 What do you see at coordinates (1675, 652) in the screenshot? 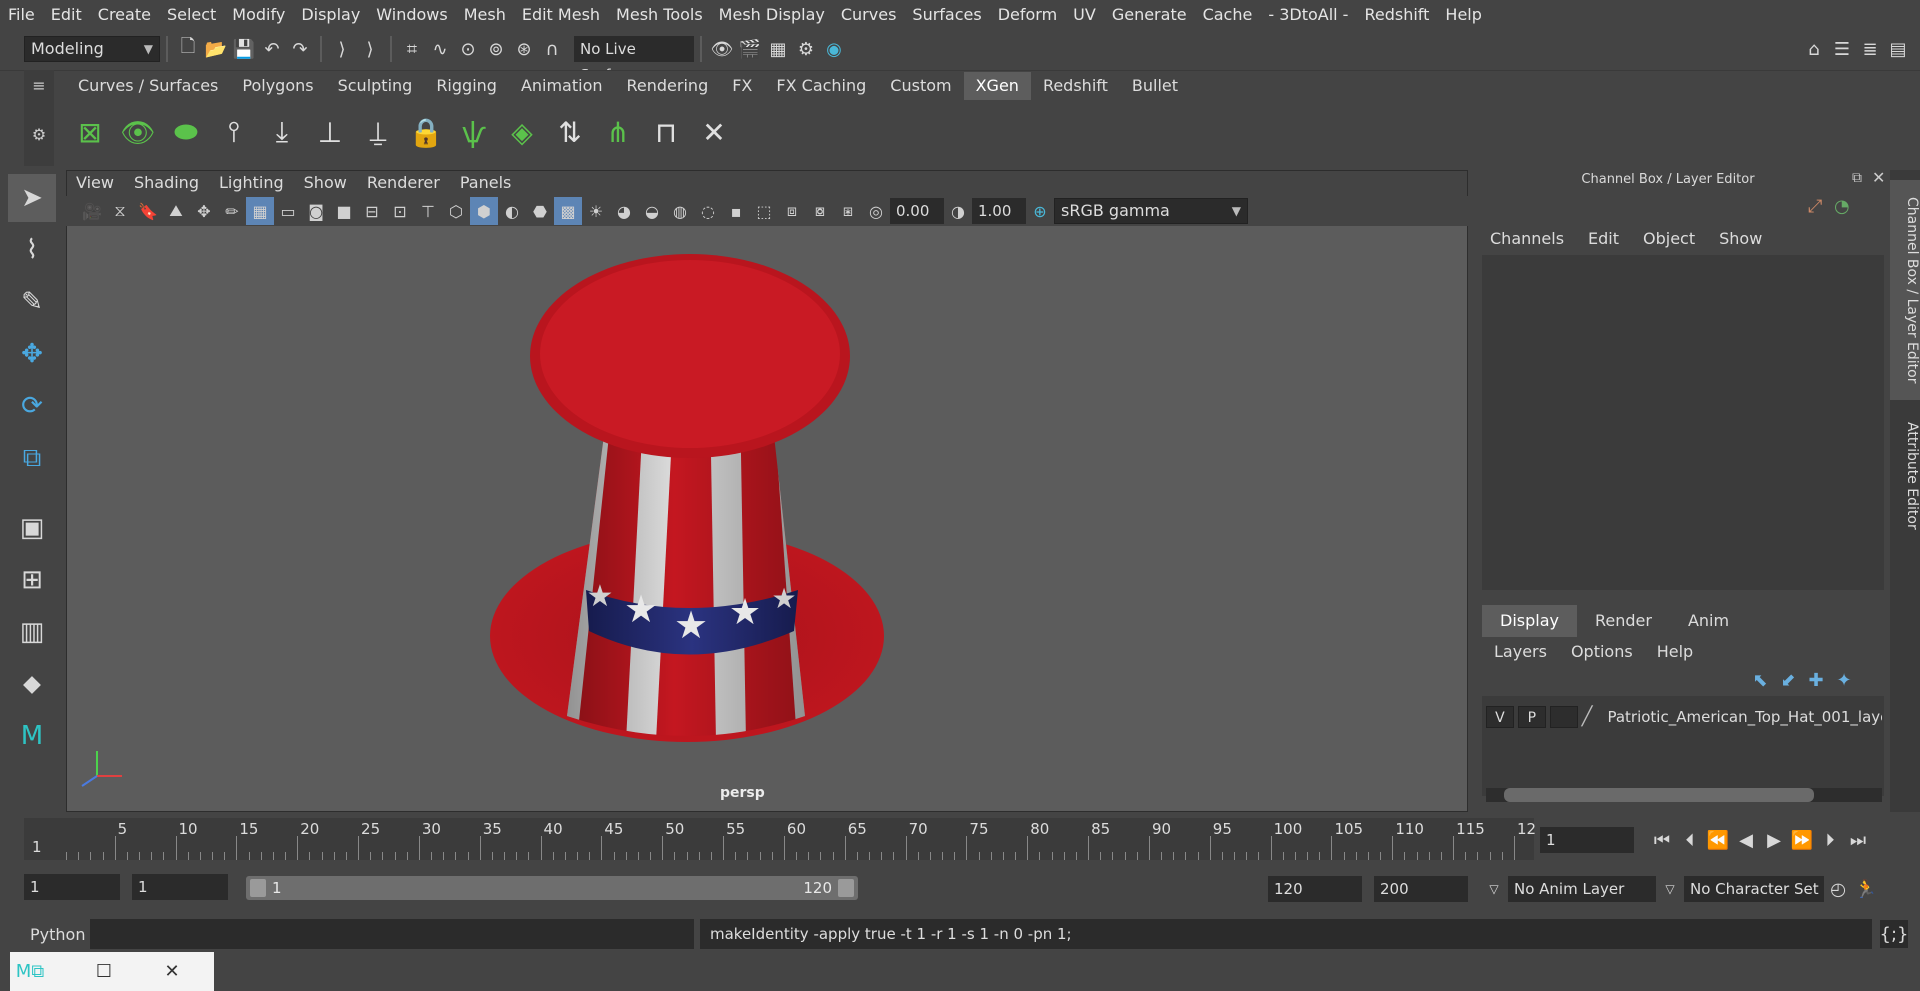
I see `le-menu-help: Help` at bounding box center [1675, 652].